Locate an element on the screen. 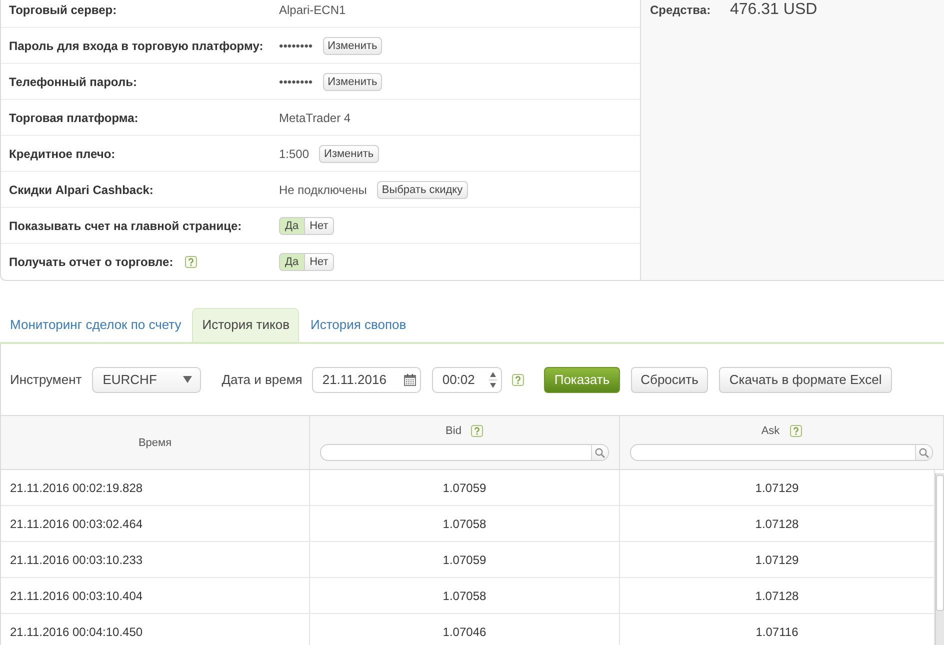  table-cell: 1.07046 is located at coordinates (465, 629).